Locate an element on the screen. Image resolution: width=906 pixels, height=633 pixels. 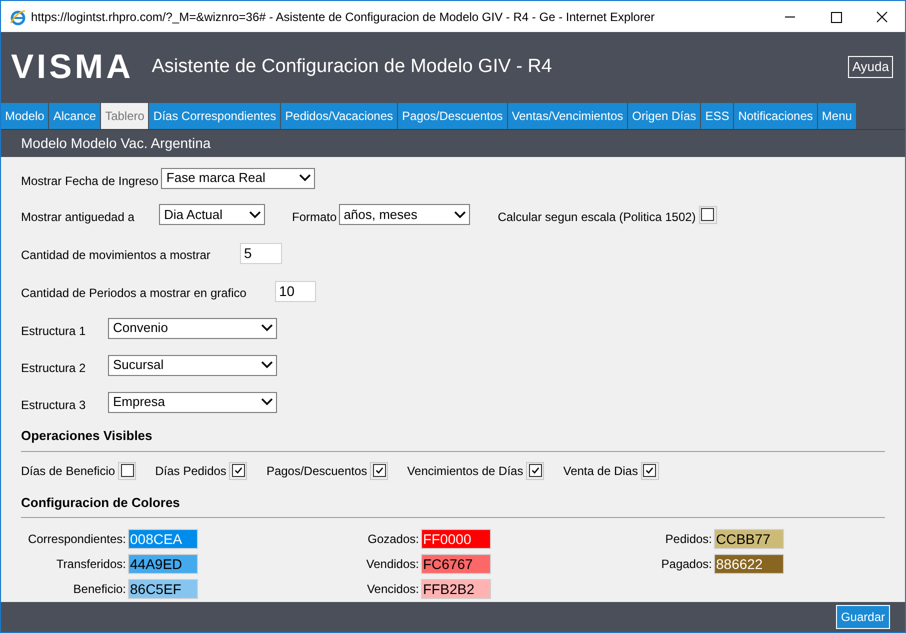
color-field: 886622 is located at coordinates (749, 564).